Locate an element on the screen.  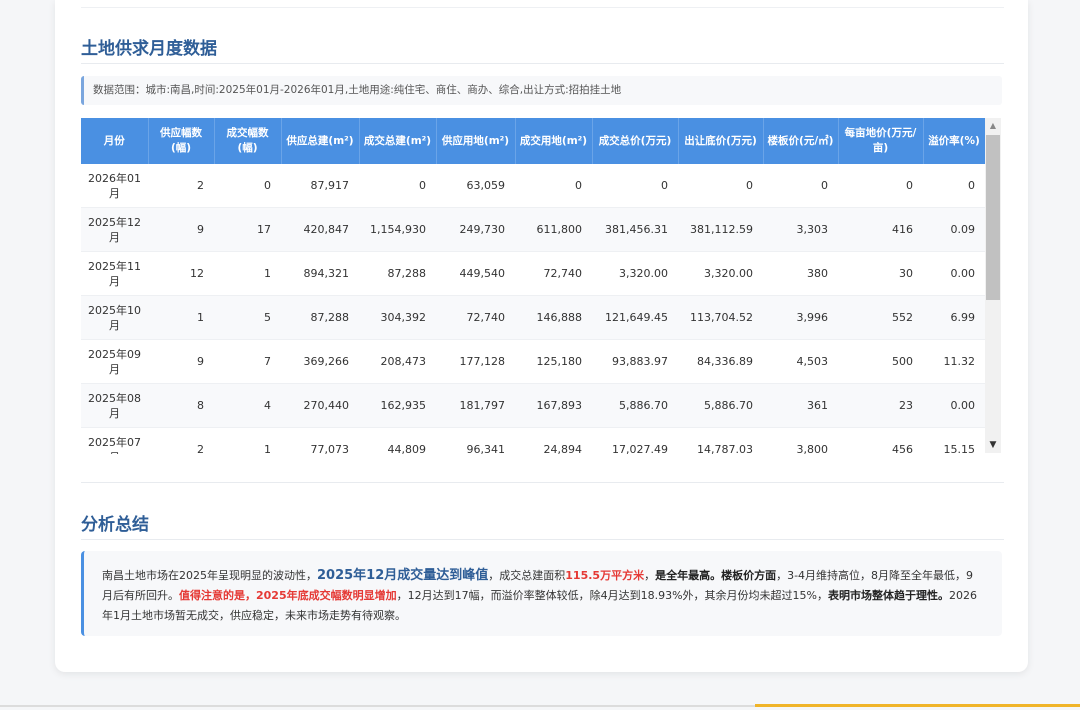
table-cell: 96,341 is located at coordinates (475, 440).